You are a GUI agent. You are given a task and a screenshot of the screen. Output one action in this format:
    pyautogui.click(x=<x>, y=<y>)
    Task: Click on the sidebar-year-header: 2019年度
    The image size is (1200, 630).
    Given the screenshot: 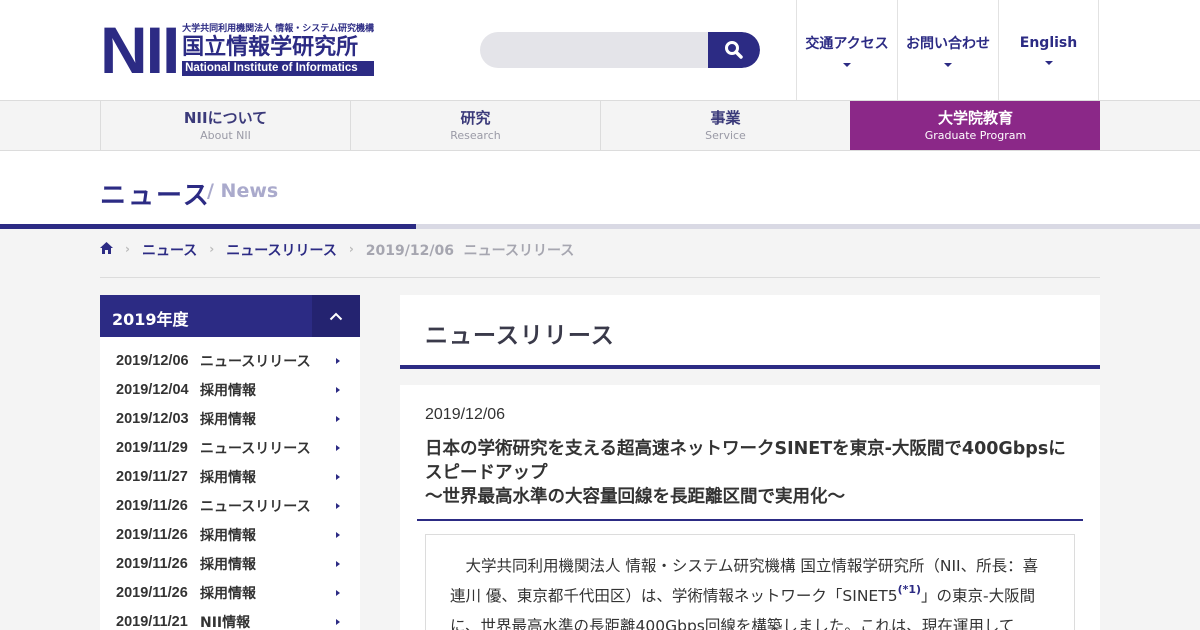 What is the action you would take?
    pyautogui.click(x=230, y=316)
    